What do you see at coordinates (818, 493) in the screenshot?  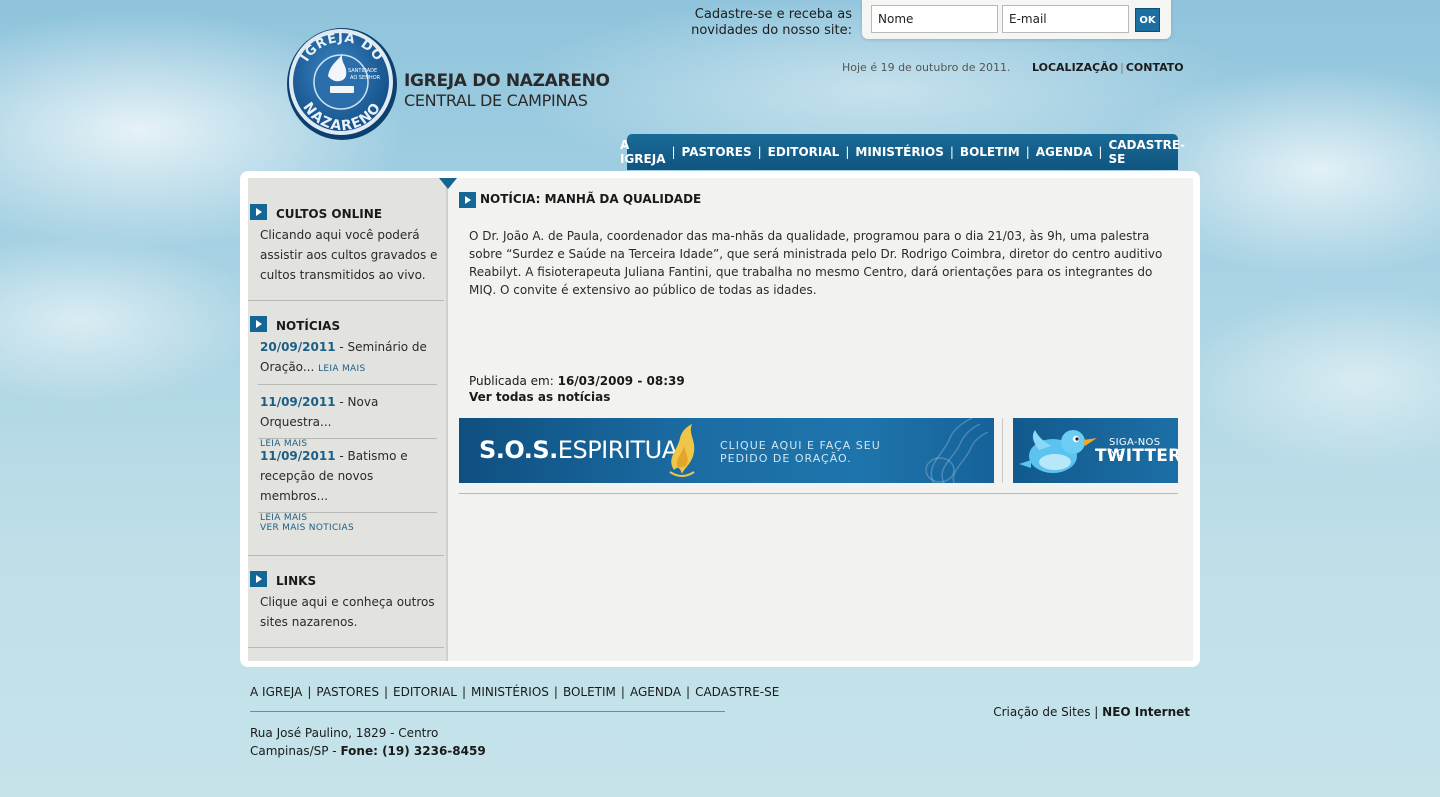 I see `content-divider` at bounding box center [818, 493].